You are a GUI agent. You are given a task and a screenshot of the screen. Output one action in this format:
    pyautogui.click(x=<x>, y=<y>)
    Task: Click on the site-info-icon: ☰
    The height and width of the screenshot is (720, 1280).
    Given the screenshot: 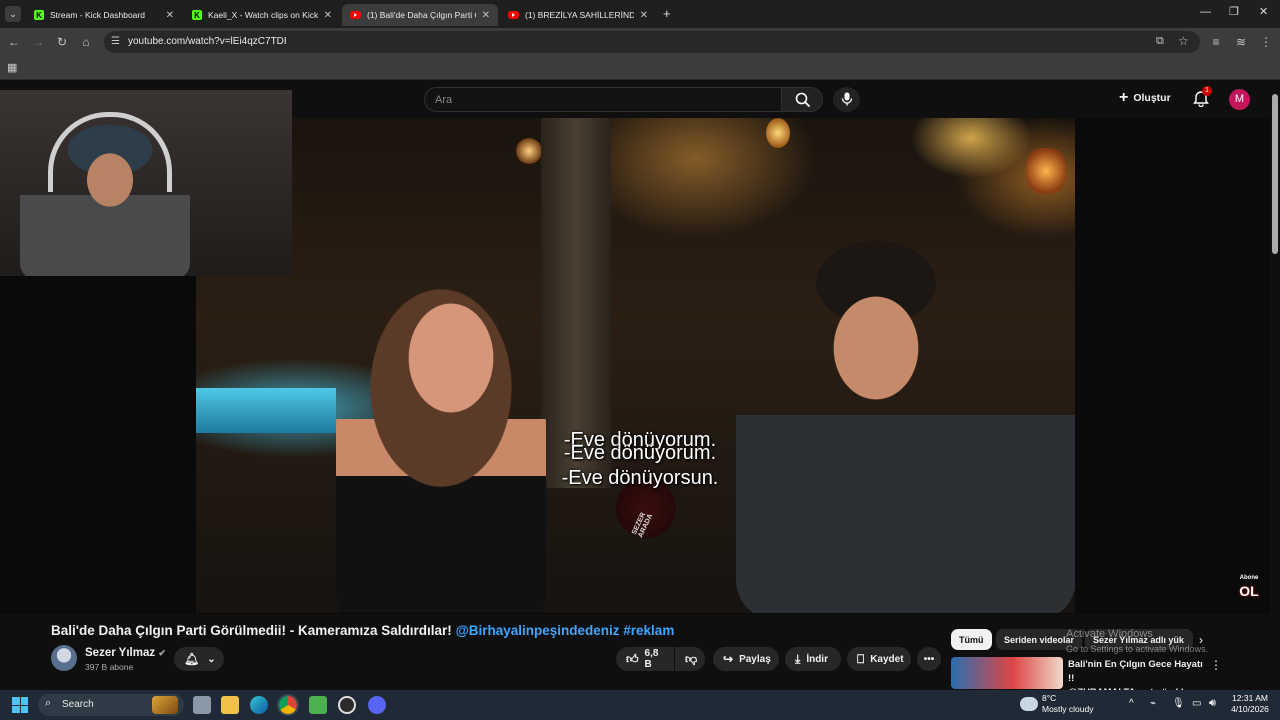 What is the action you would take?
    pyautogui.click(x=115, y=41)
    